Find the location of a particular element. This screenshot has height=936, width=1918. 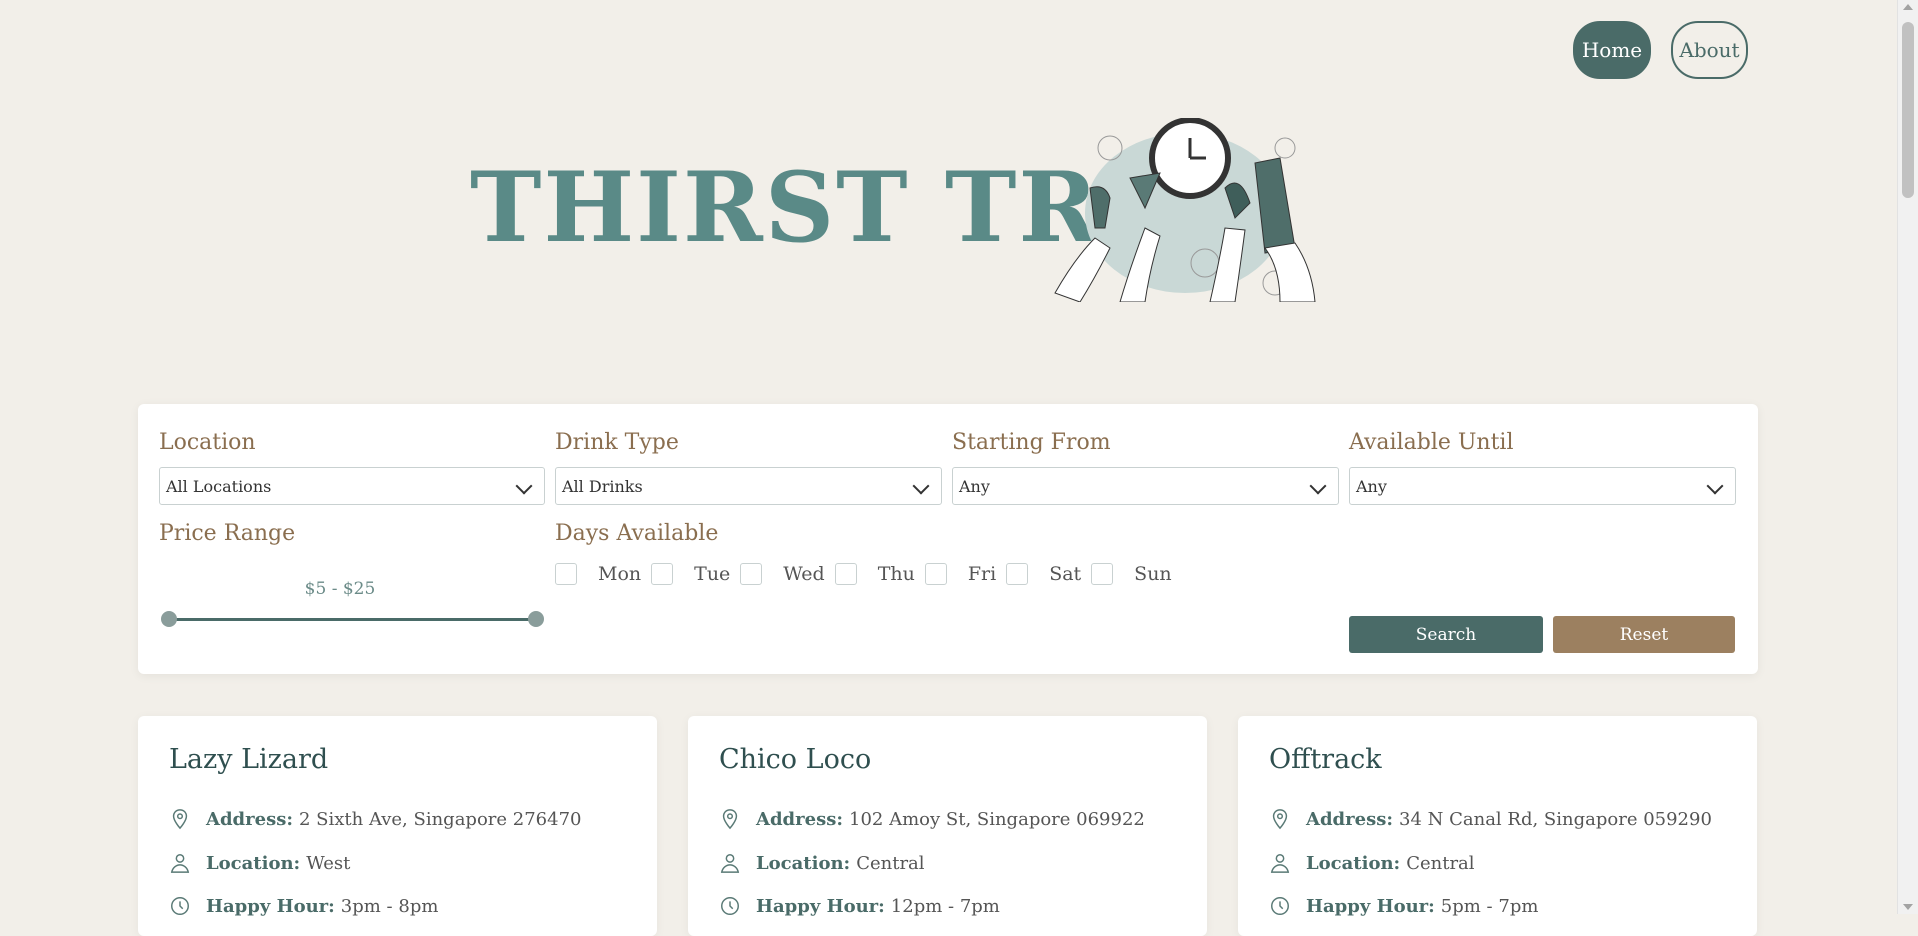

nav-about-button: About is located at coordinates (1709, 50).